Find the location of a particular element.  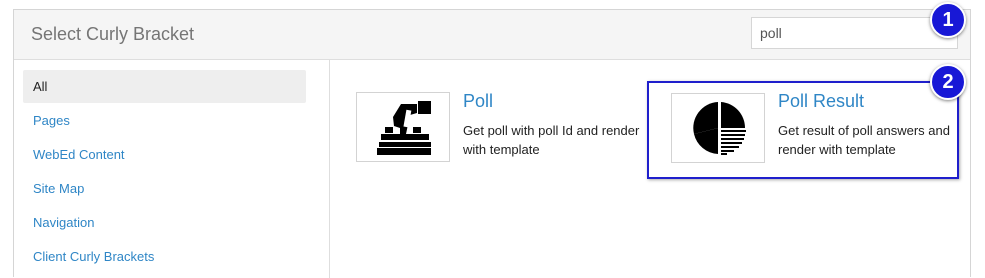

sidebar-item-label: Pages is located at coordinates (51, 120).